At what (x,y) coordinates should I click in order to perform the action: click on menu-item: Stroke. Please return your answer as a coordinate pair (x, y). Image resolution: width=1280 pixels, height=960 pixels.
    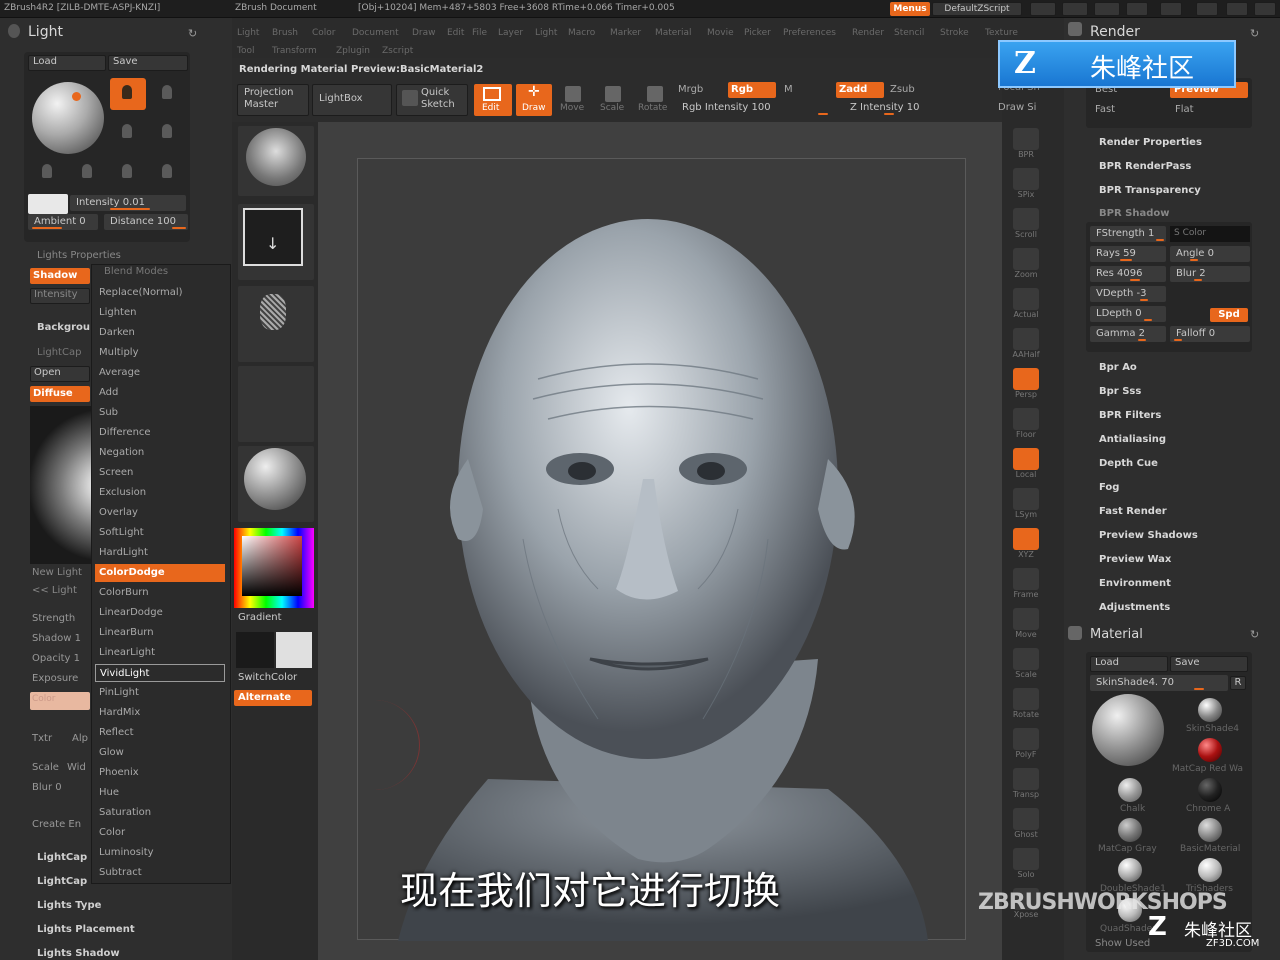
    Looking at the image, I should click on (954, 33).